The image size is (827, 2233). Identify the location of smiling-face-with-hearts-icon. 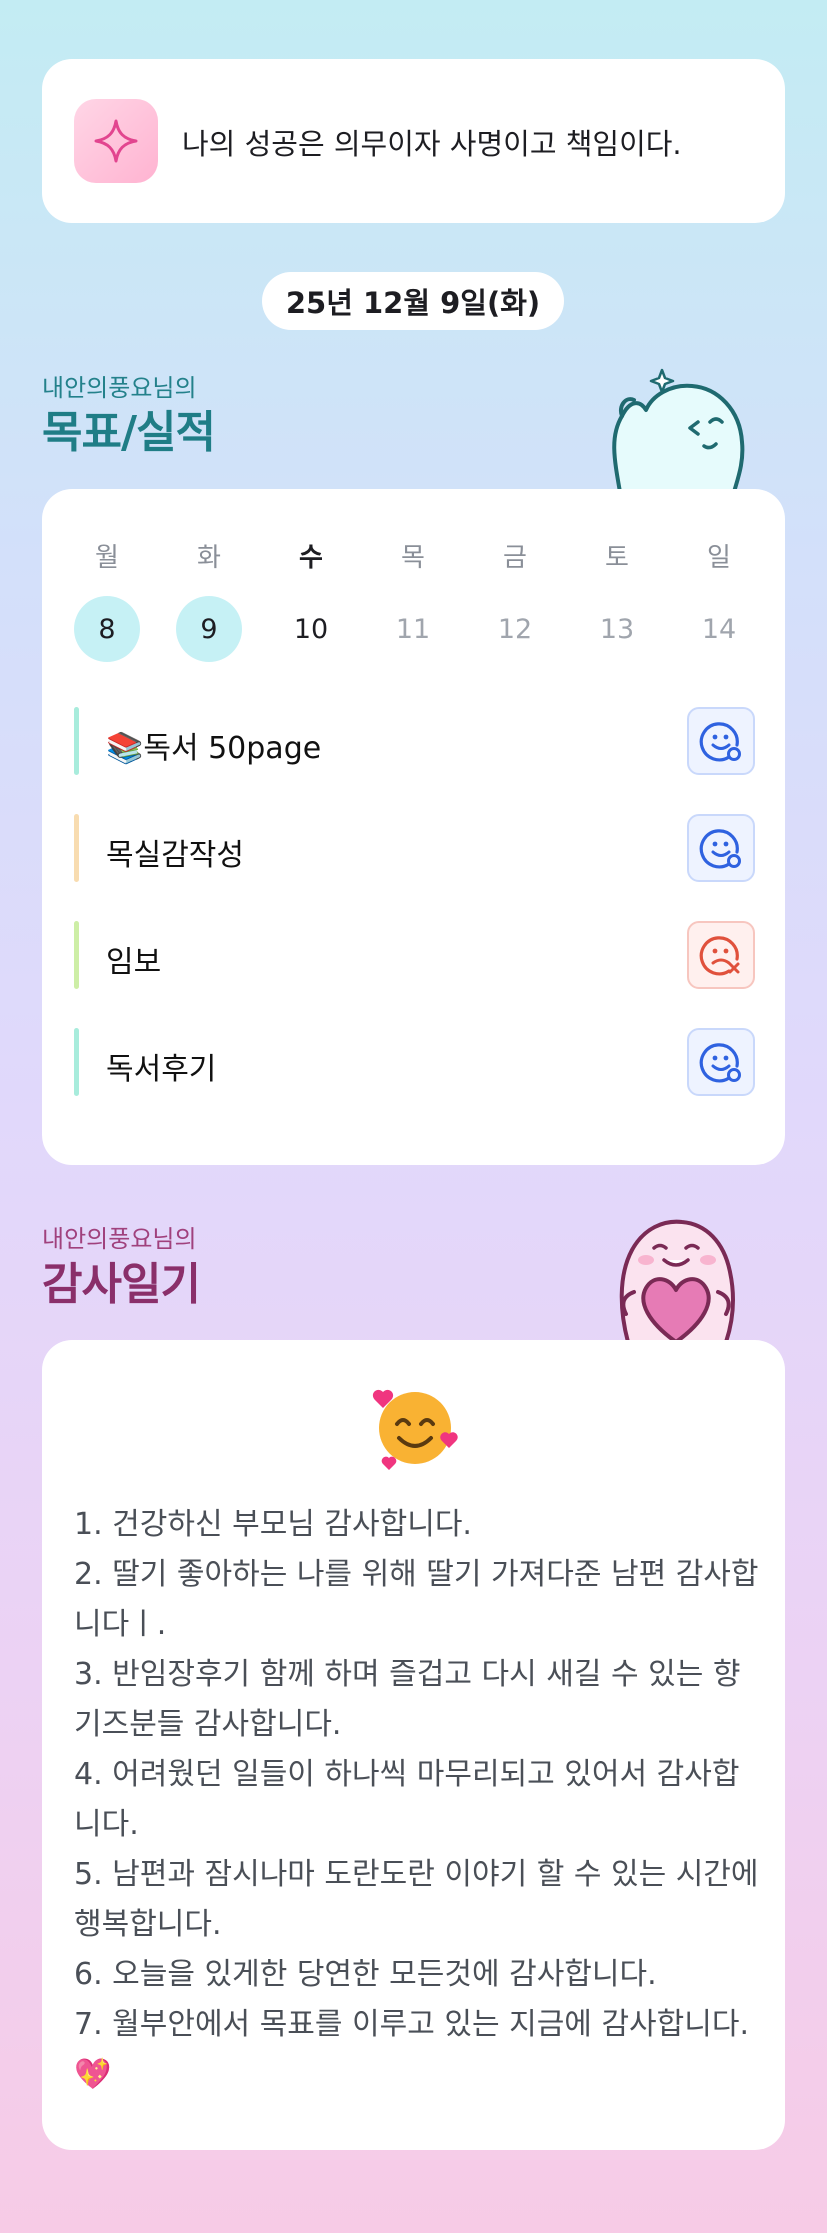
(415, 1429).